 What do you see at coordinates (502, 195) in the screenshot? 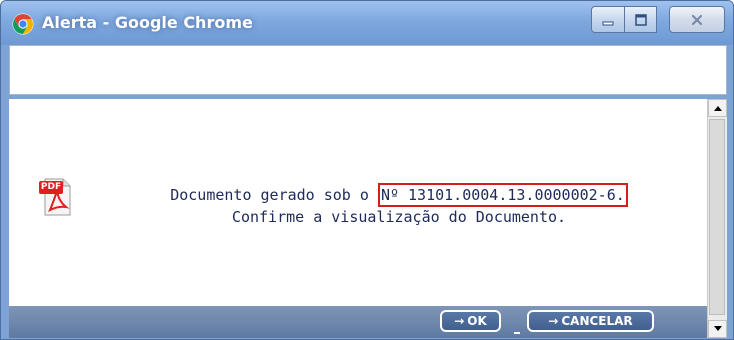
I see `document-number: Nº 13101.0004.13.0000002-6.` at bounding box center [502, 195].